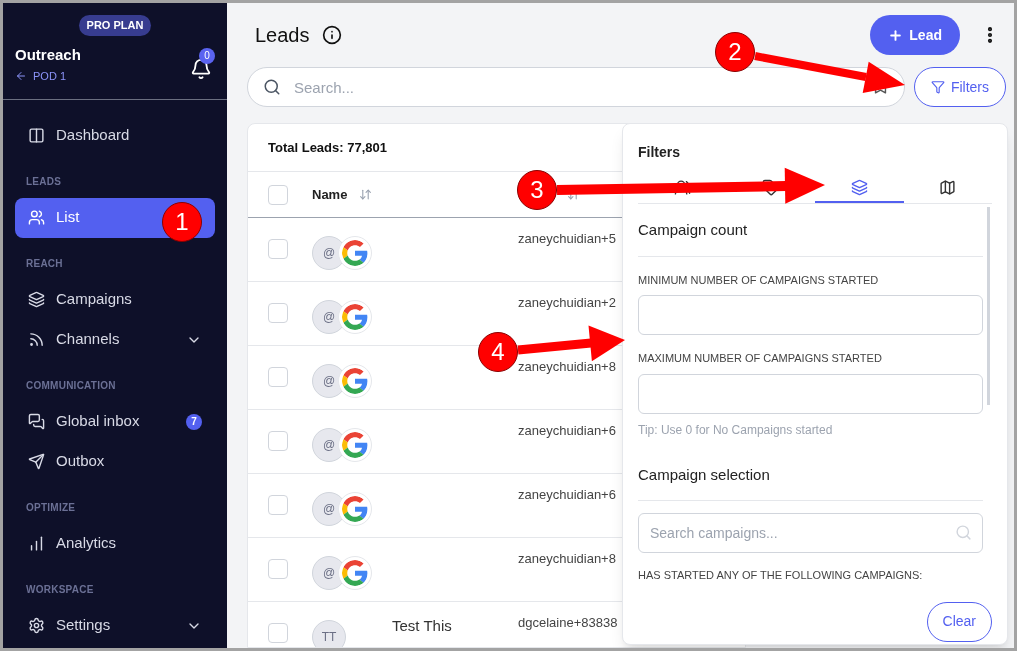 The image size is (1017, 651). What do you see at coordinates (329, 633) in the screenshot?
I see `avatar: TT` at bounding box center [329, 633].